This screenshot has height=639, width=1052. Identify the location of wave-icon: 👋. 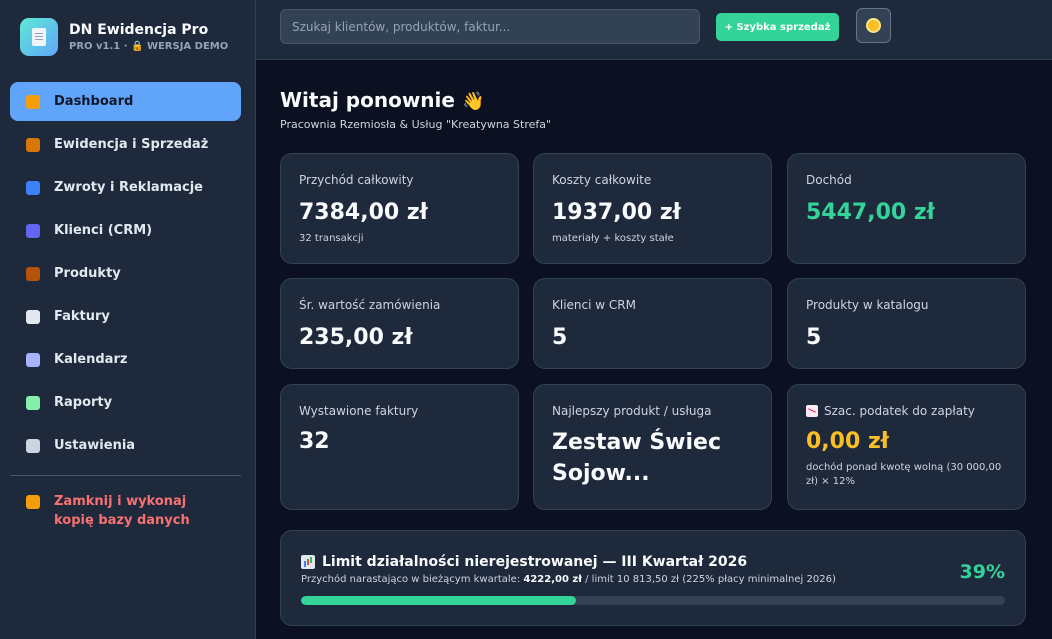
(473, 101).